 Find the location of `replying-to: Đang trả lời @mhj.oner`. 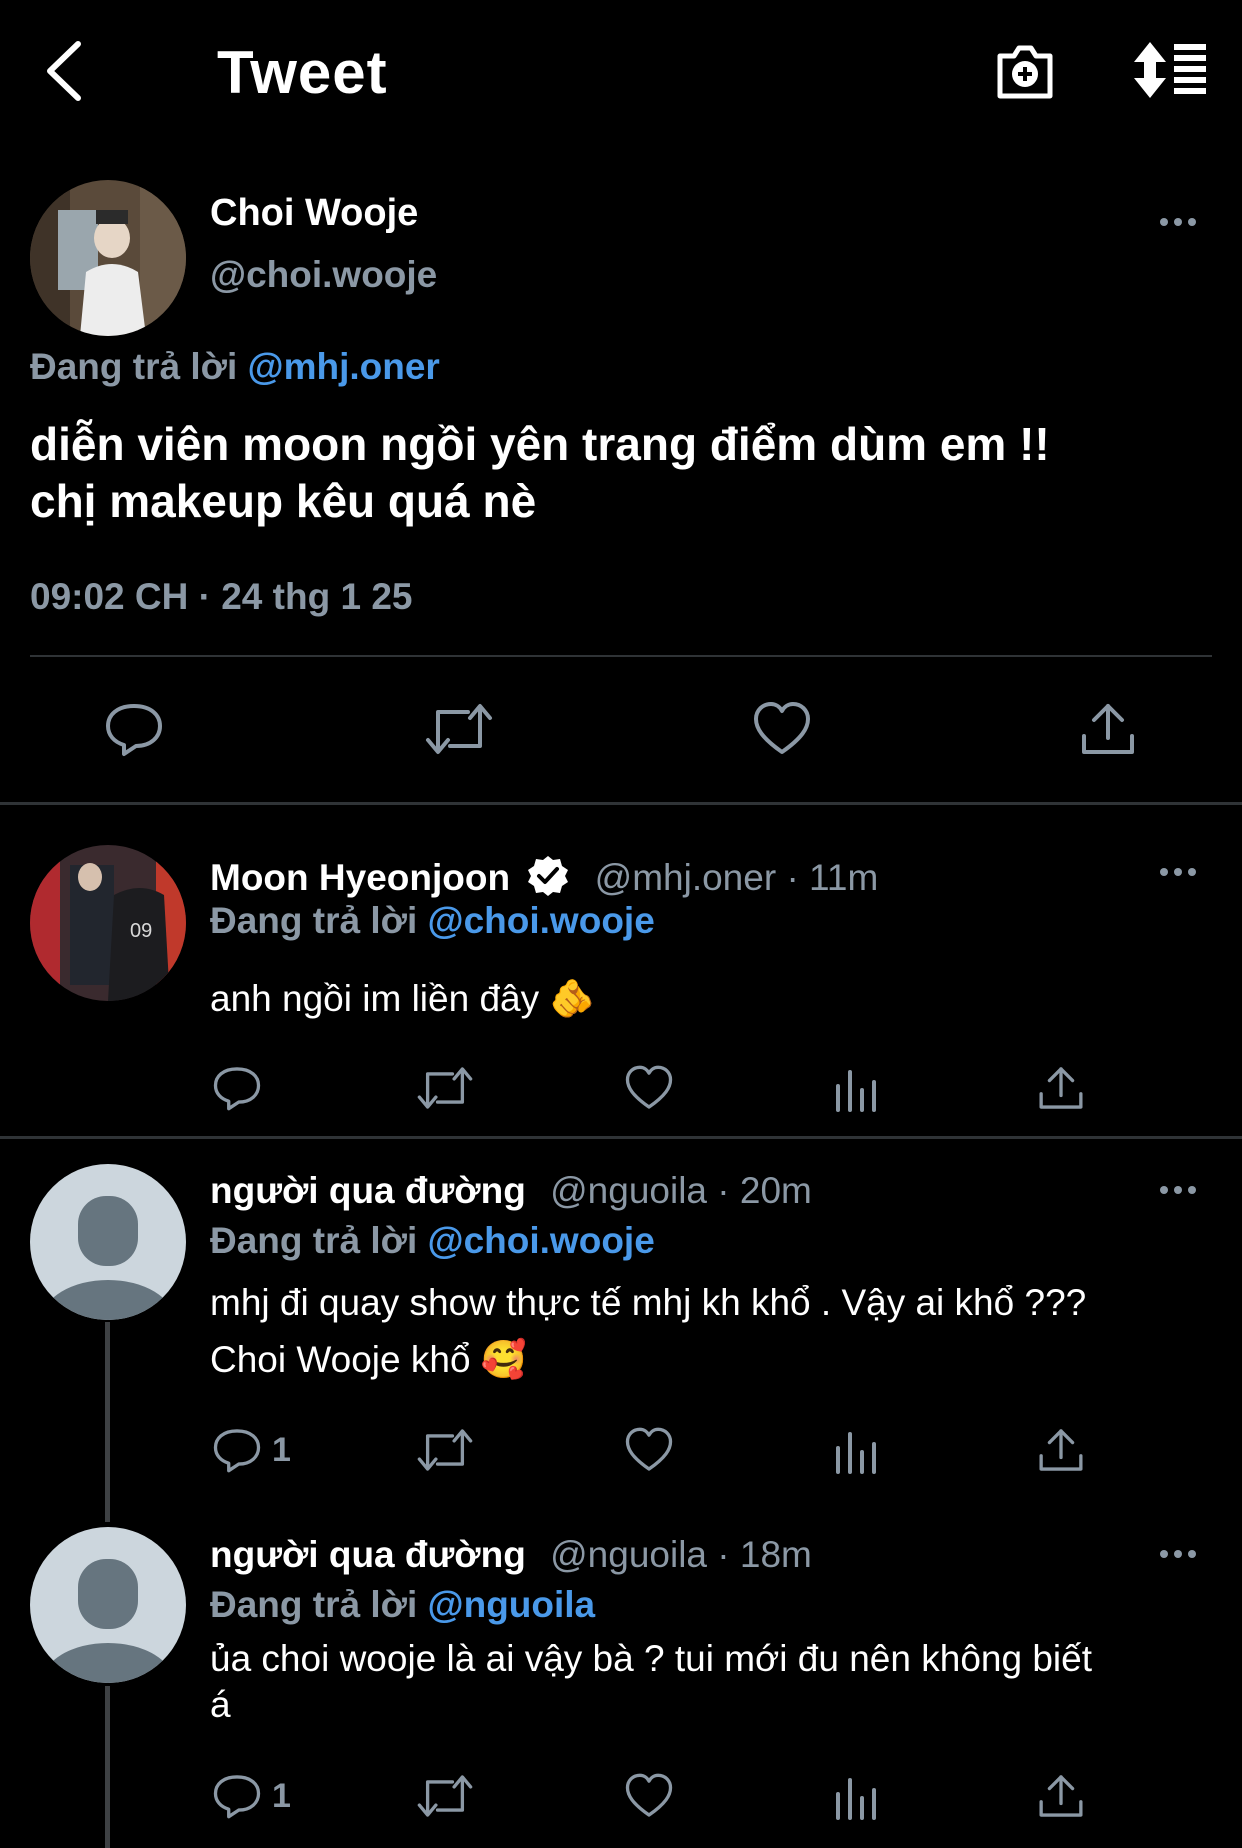

replying-to: Đang trả lời @mhj.oner is located at coordinates (235, 367).